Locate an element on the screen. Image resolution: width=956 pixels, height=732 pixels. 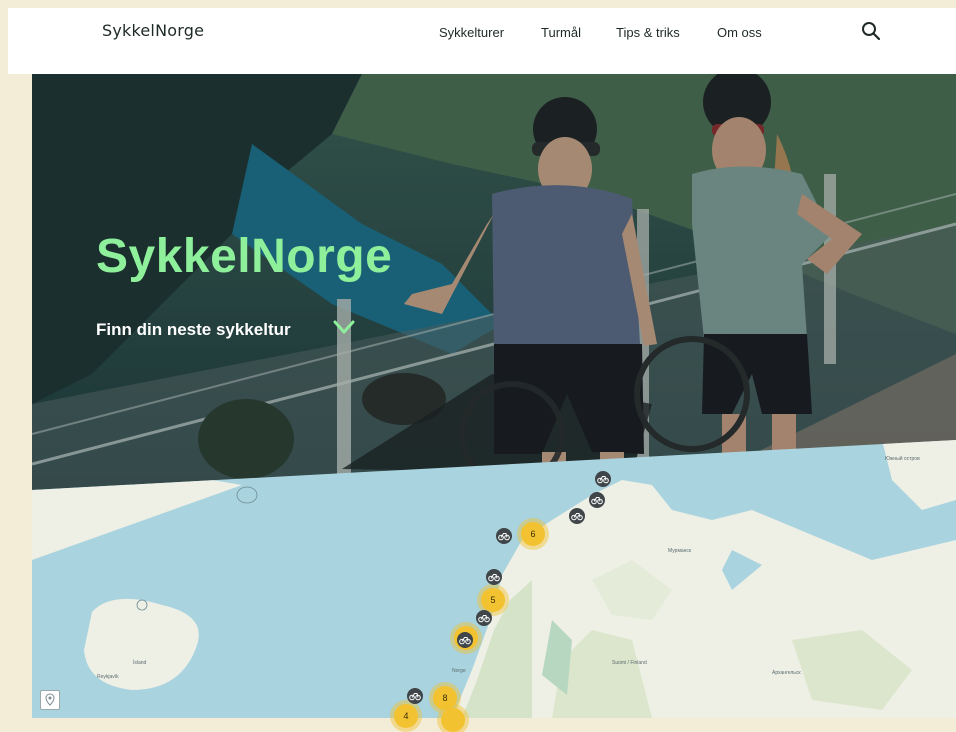
map-label-arkhangelsk: Архангельск is located at coordinates (786, 673).